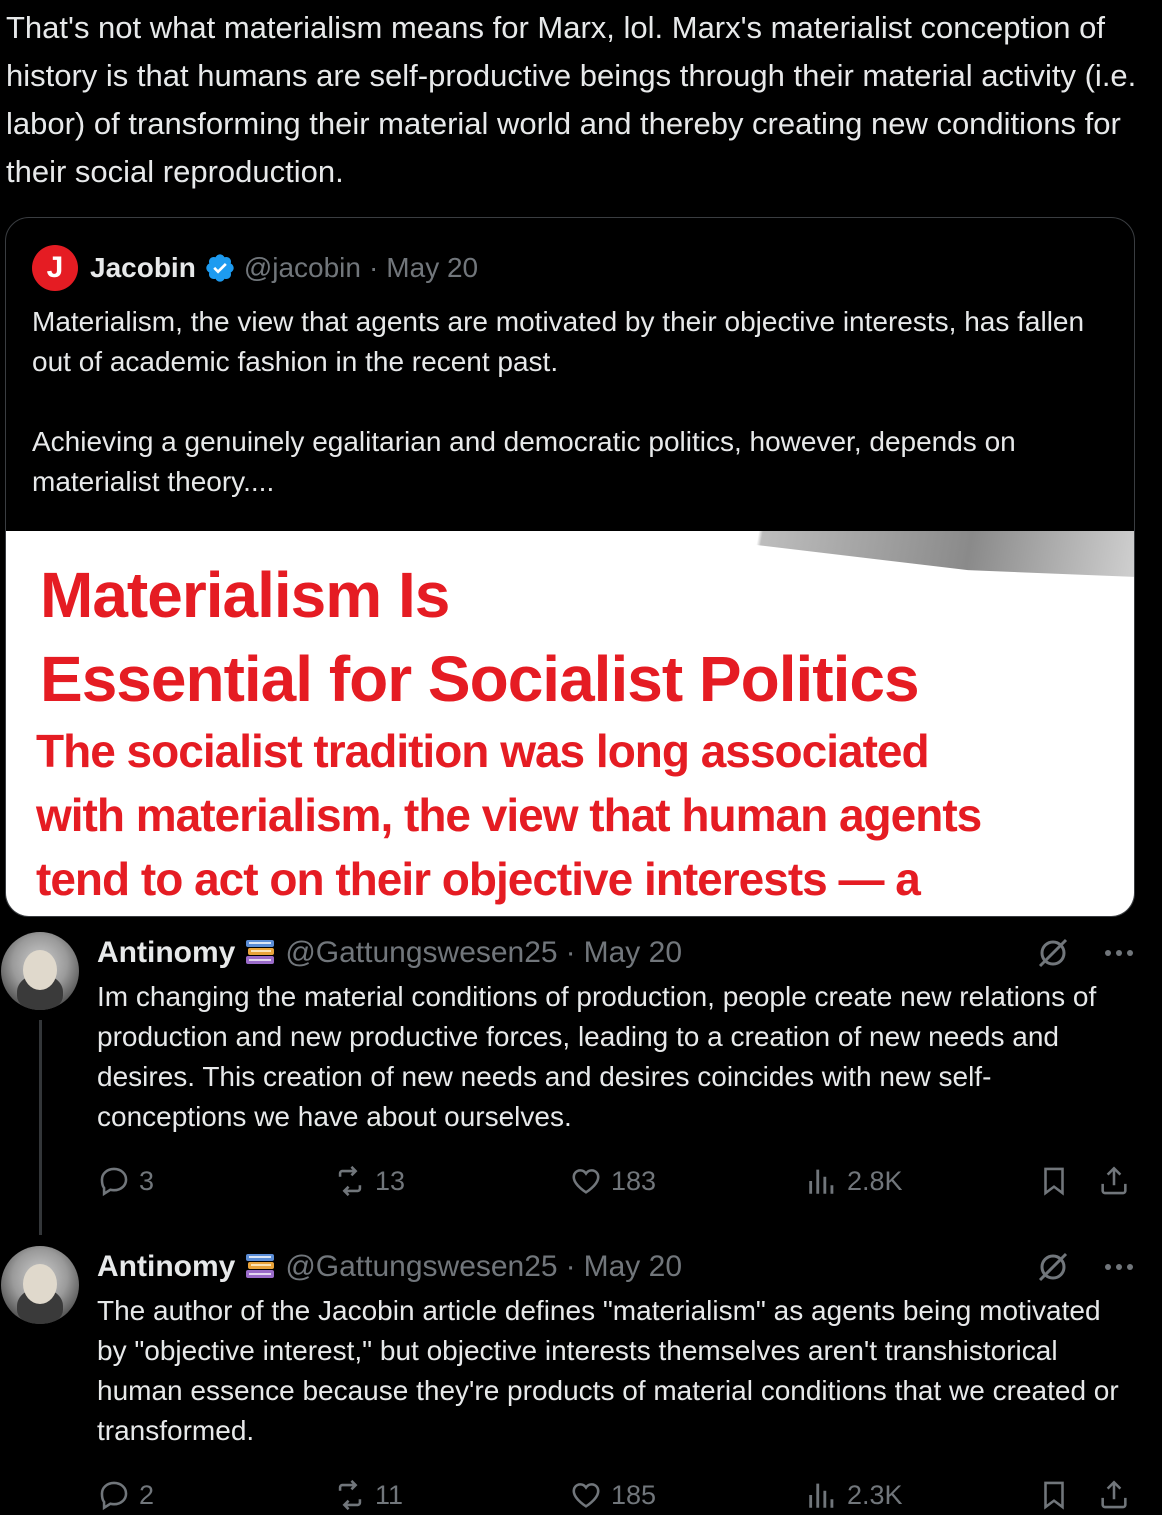 The width and height of the screenshot is (1162, 1515). I want to click on jacobin-avatar: J, so click(55, 268).